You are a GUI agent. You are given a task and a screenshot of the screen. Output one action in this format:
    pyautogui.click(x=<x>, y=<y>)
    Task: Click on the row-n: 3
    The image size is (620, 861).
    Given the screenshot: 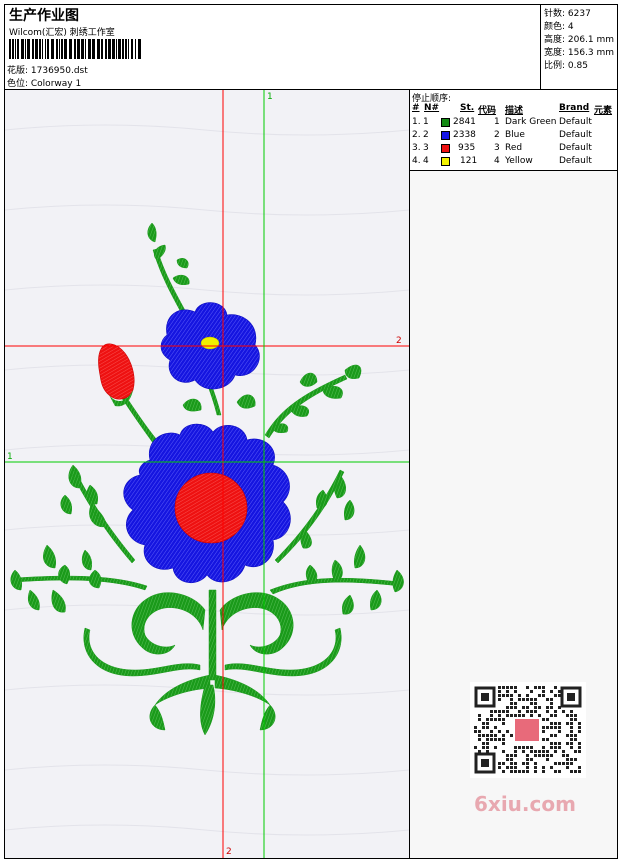 What is the action you would take?
    pyautogui.click(x=426, y=148)
    